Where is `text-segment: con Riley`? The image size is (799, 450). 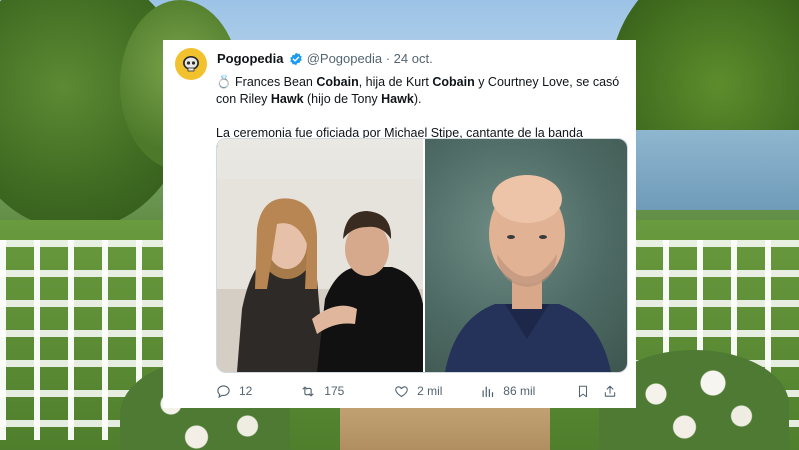
text-segment: con Riley is located at coordinates (243, 99).